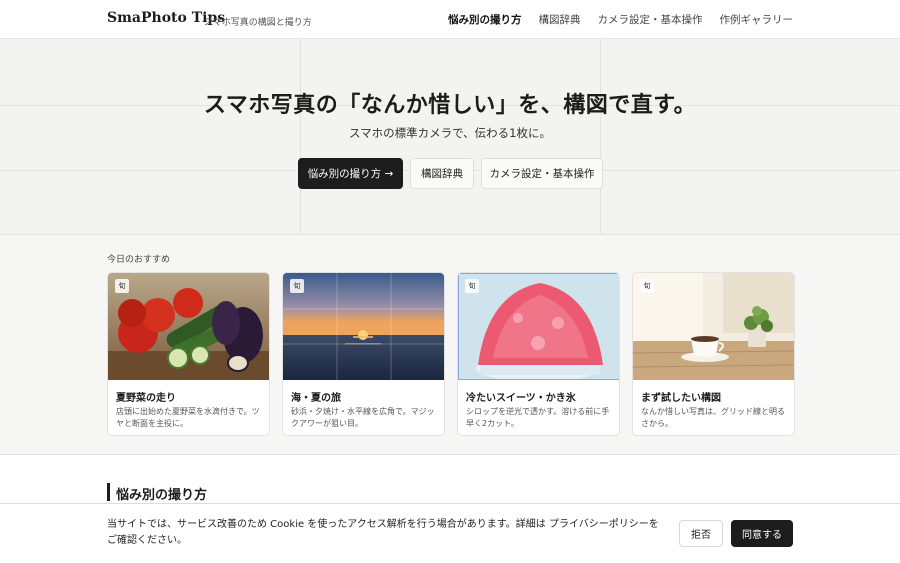 This screenshot has height=563, width=900. Describe the element at coordinates (650, 19) in the screenshot. I see `nav-item-camera-settings: カメラ設定・基本操作` at that location.